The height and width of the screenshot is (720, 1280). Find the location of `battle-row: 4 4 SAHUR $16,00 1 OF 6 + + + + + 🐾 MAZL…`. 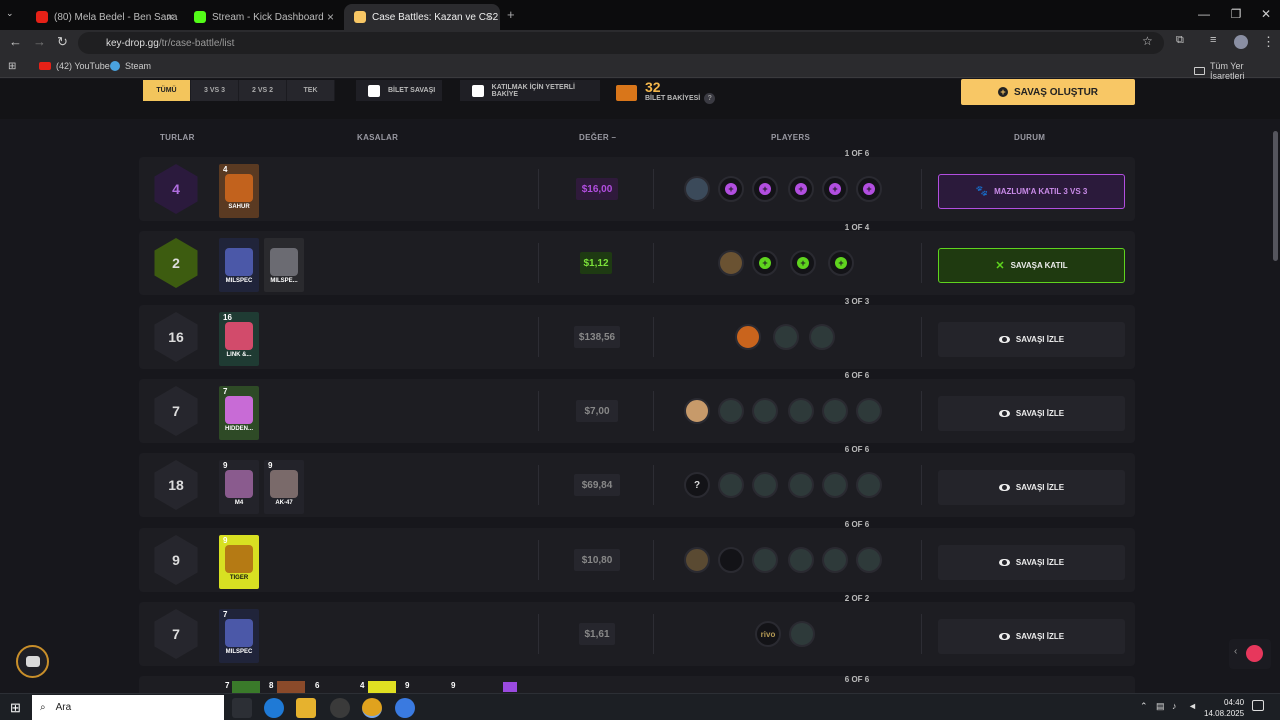

battle-row: 4 4 SAHUR $16,00 1 OF 6 + + + + + 🐾 MAZL… is located at coordinates (637, 185).